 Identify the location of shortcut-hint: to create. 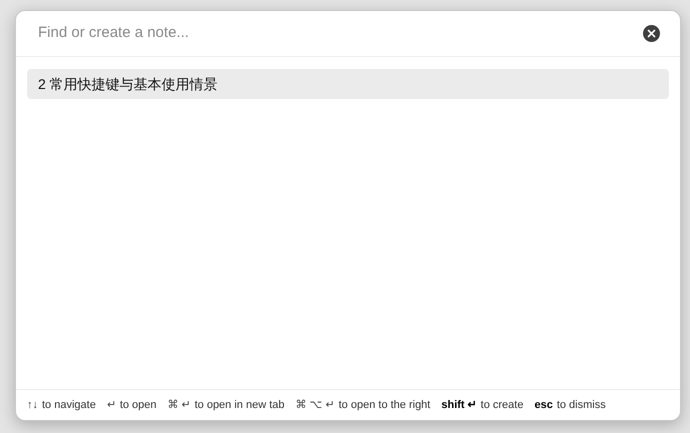
(502, 405).